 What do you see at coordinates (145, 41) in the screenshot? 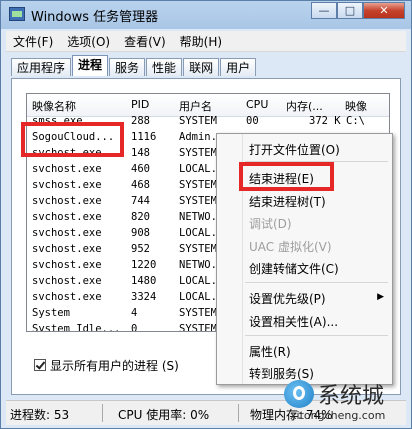
I see `menu-view: 查看(V)` at bounding box center [145, 41].